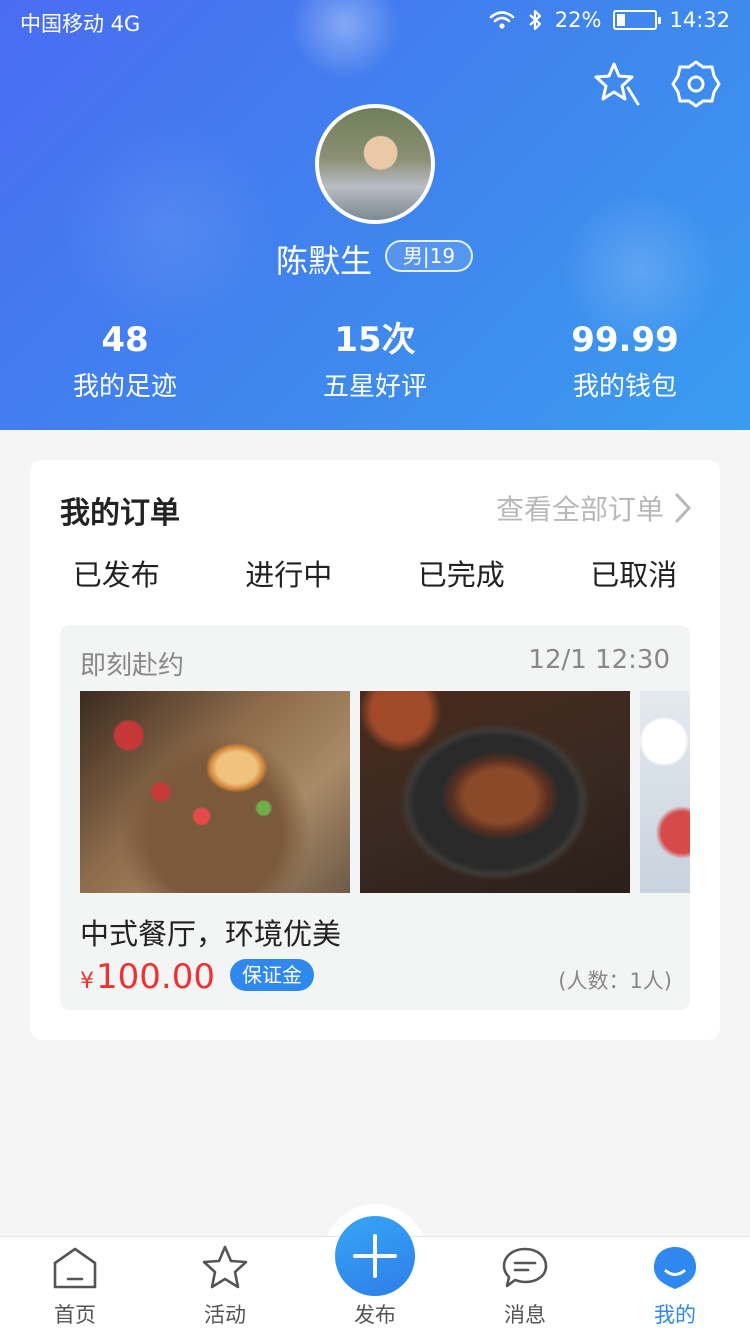 This screenshot has width=750, height=1334. Describe the element at coordinates (170, 230) in the screenshot. I see `header-glow` at that location.